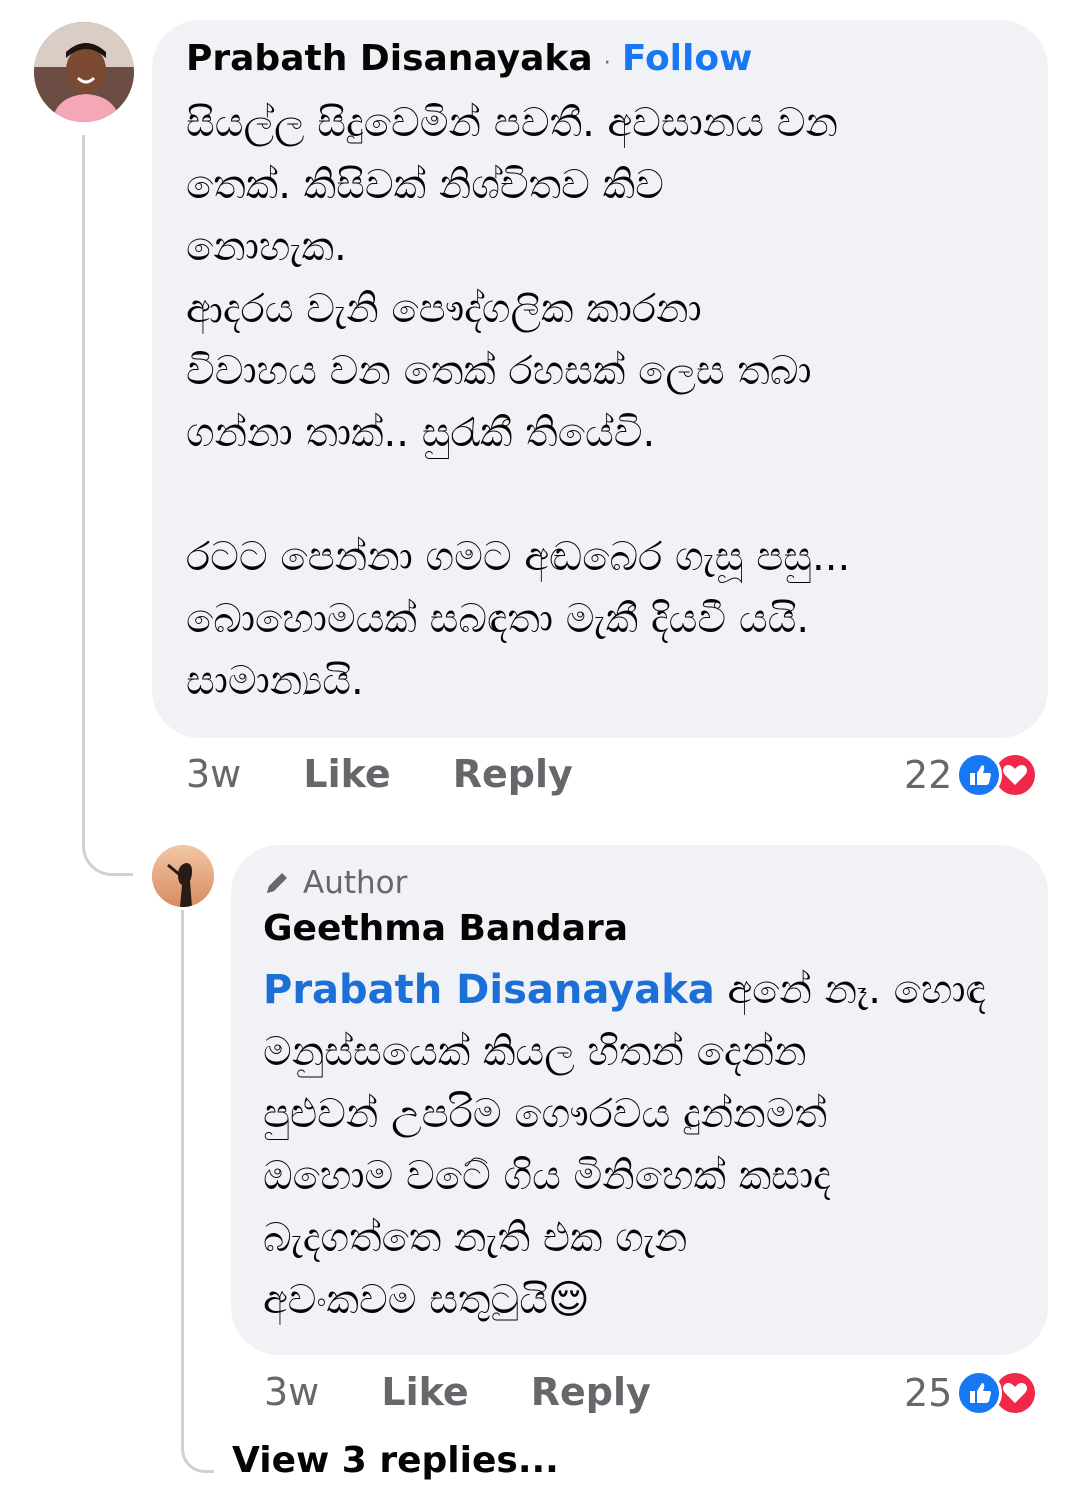 Image resolution: width=1080 pixels, height=1495 pixels. What do you see at coordinates (498, 619) in the screenshot?
I see `comment-line: බොහොමයක් සබඳතා මැකී දියවී යයි.` at bounding box center [498, 619].